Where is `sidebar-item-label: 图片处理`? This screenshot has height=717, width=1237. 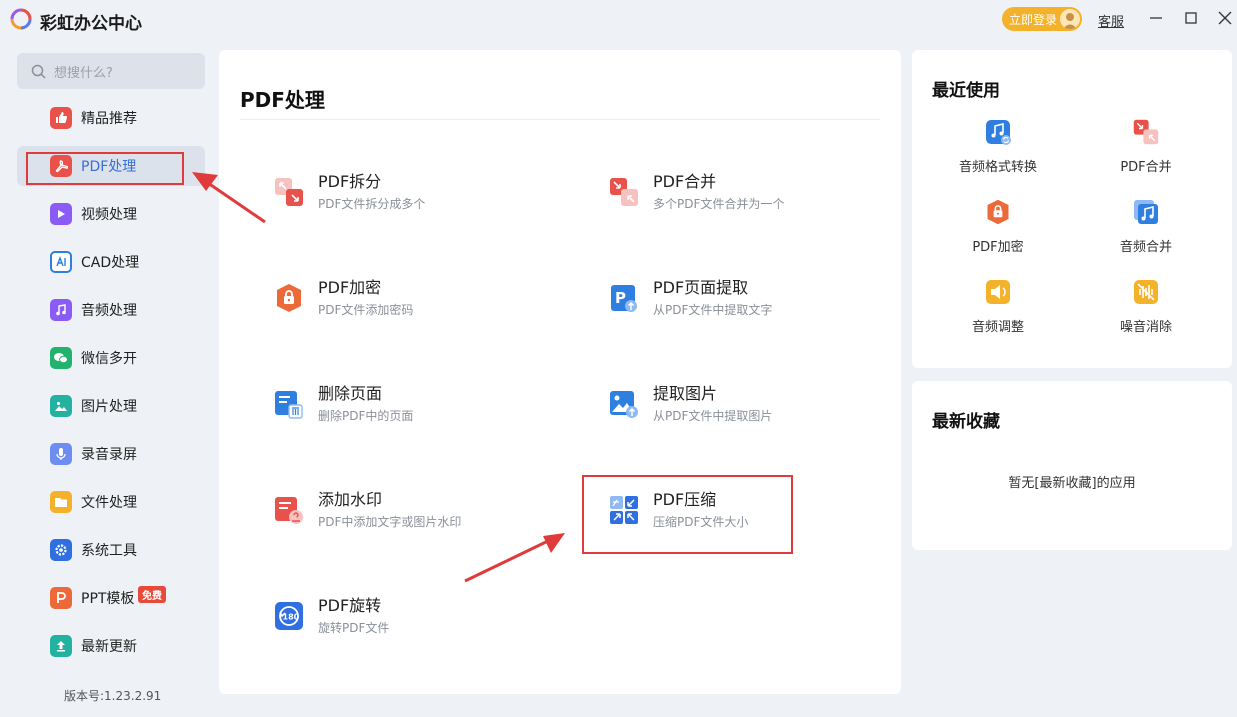
sidebar-item-label: 图片处理 is located at coordinates (109, 407).